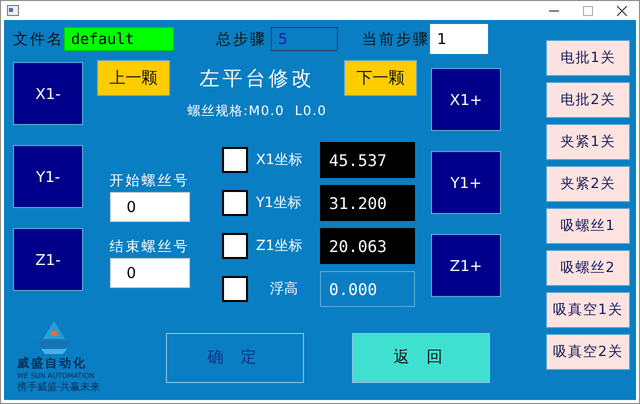  Describe the element at coordinates (150, 247) in the screenshot. I see `end-screw-label: 结束螺丝号` at that location.